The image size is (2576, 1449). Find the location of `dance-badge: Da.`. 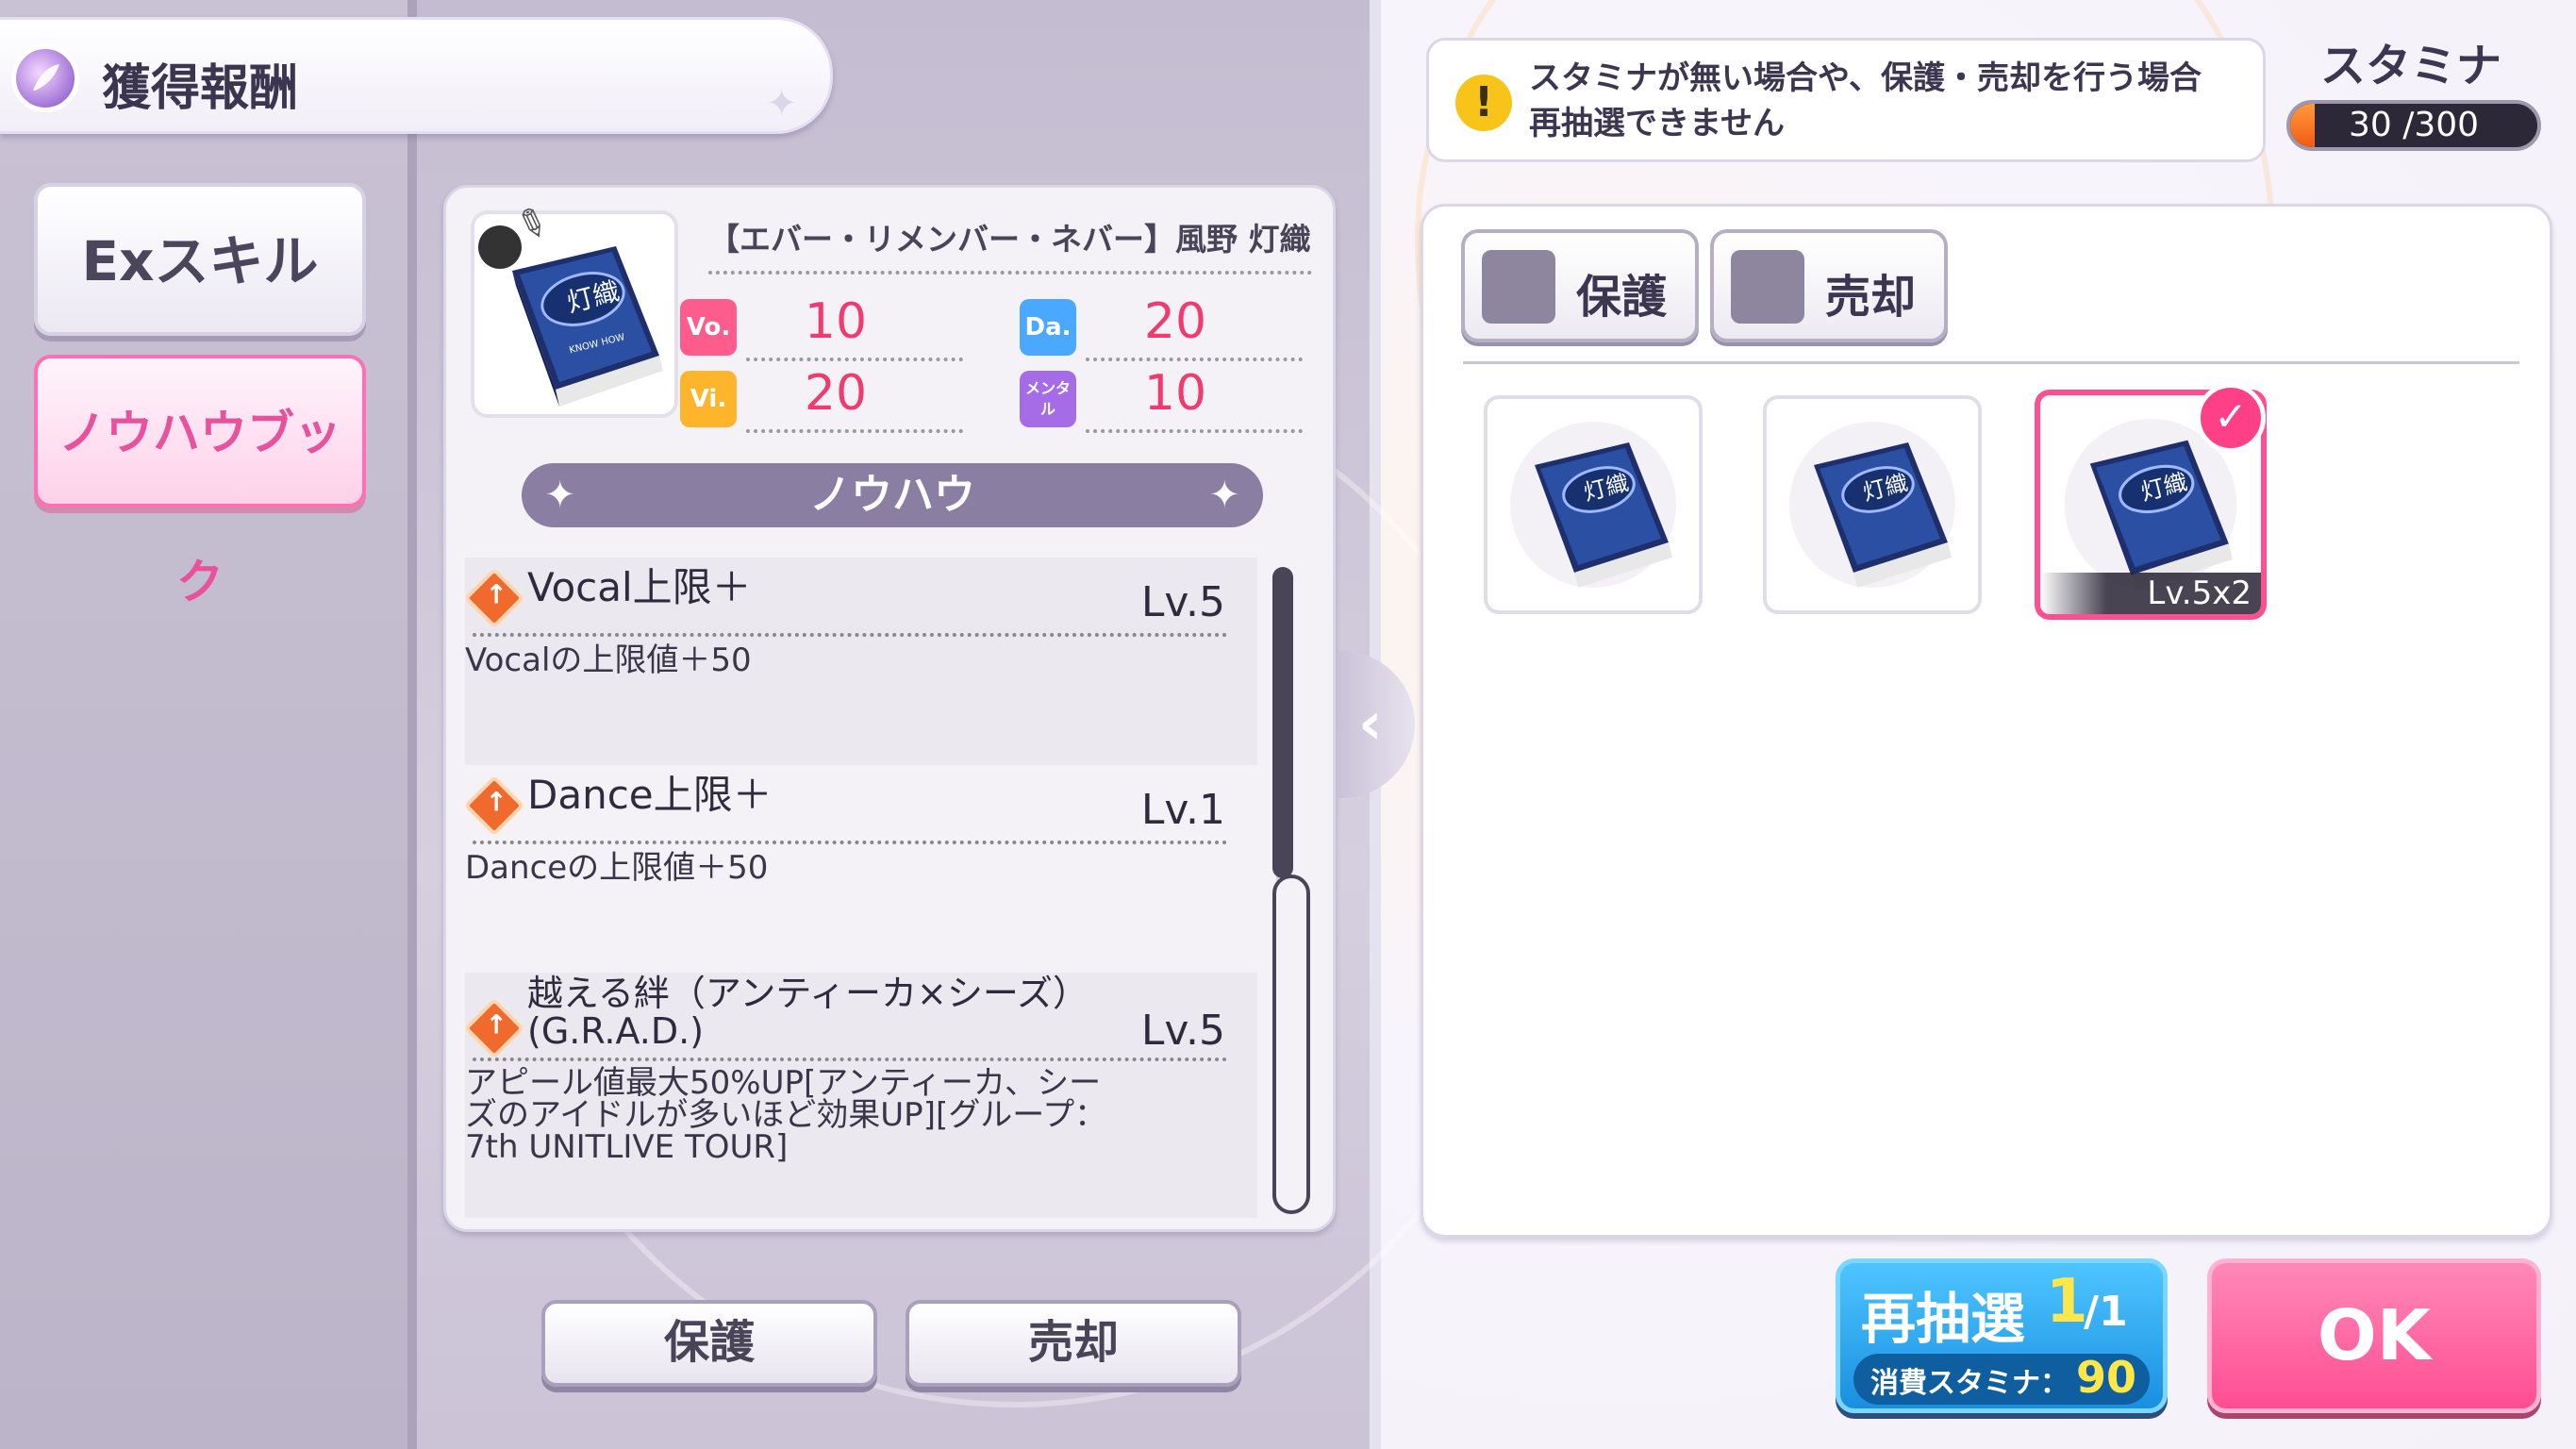

dance-badge: Da. is located at coordinates (1048, 328).